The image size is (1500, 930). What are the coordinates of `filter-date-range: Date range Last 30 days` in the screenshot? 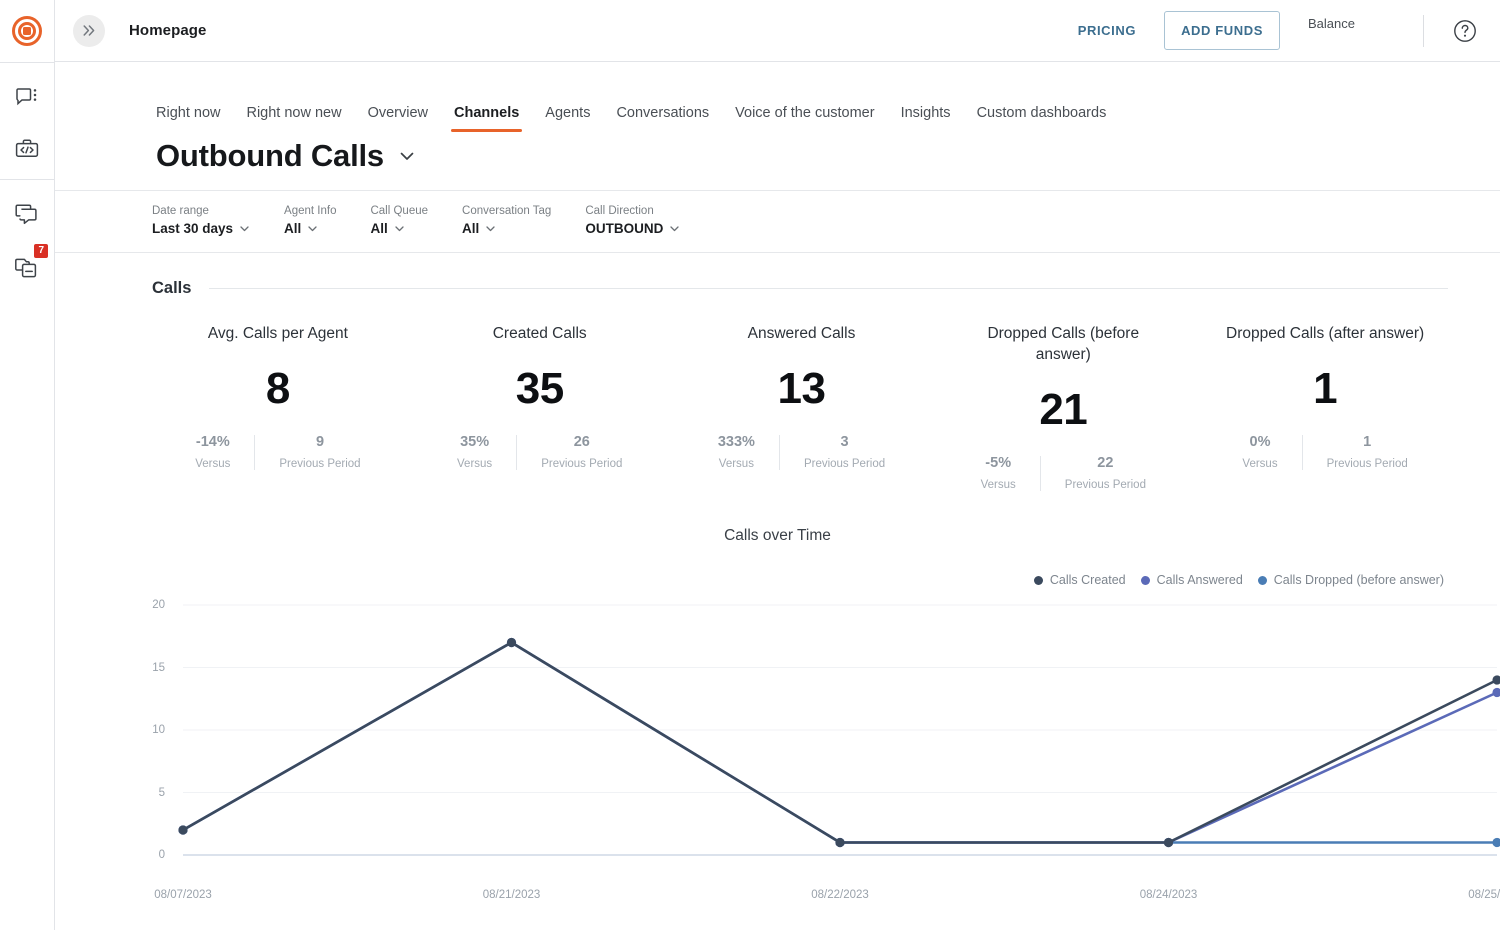 It's located at (218, 220).